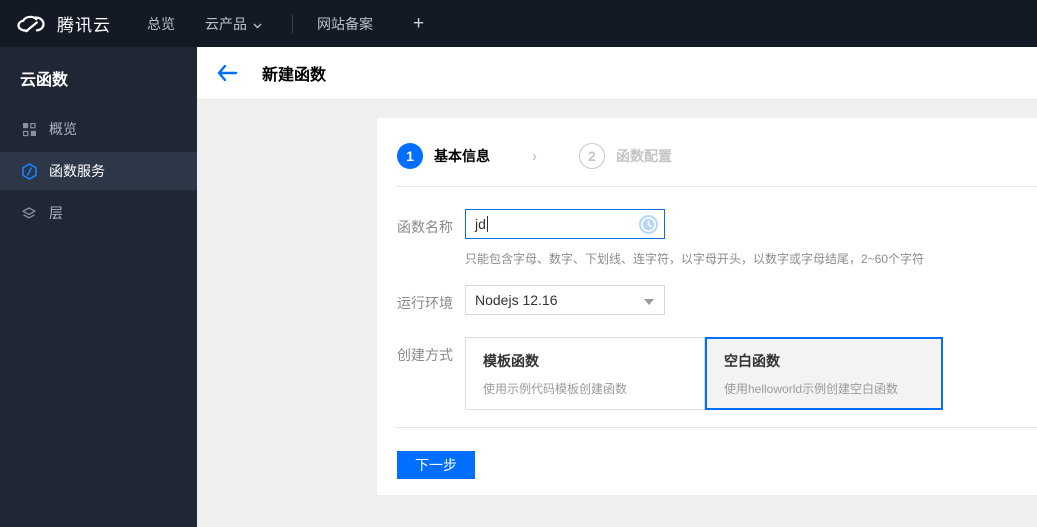 This screenshot has width=1037, height=527. What do you see at coordinates (44, 80) in the screenshot?
I see `sidebar-product-title: 云函数` at bounding box center [44, 80].